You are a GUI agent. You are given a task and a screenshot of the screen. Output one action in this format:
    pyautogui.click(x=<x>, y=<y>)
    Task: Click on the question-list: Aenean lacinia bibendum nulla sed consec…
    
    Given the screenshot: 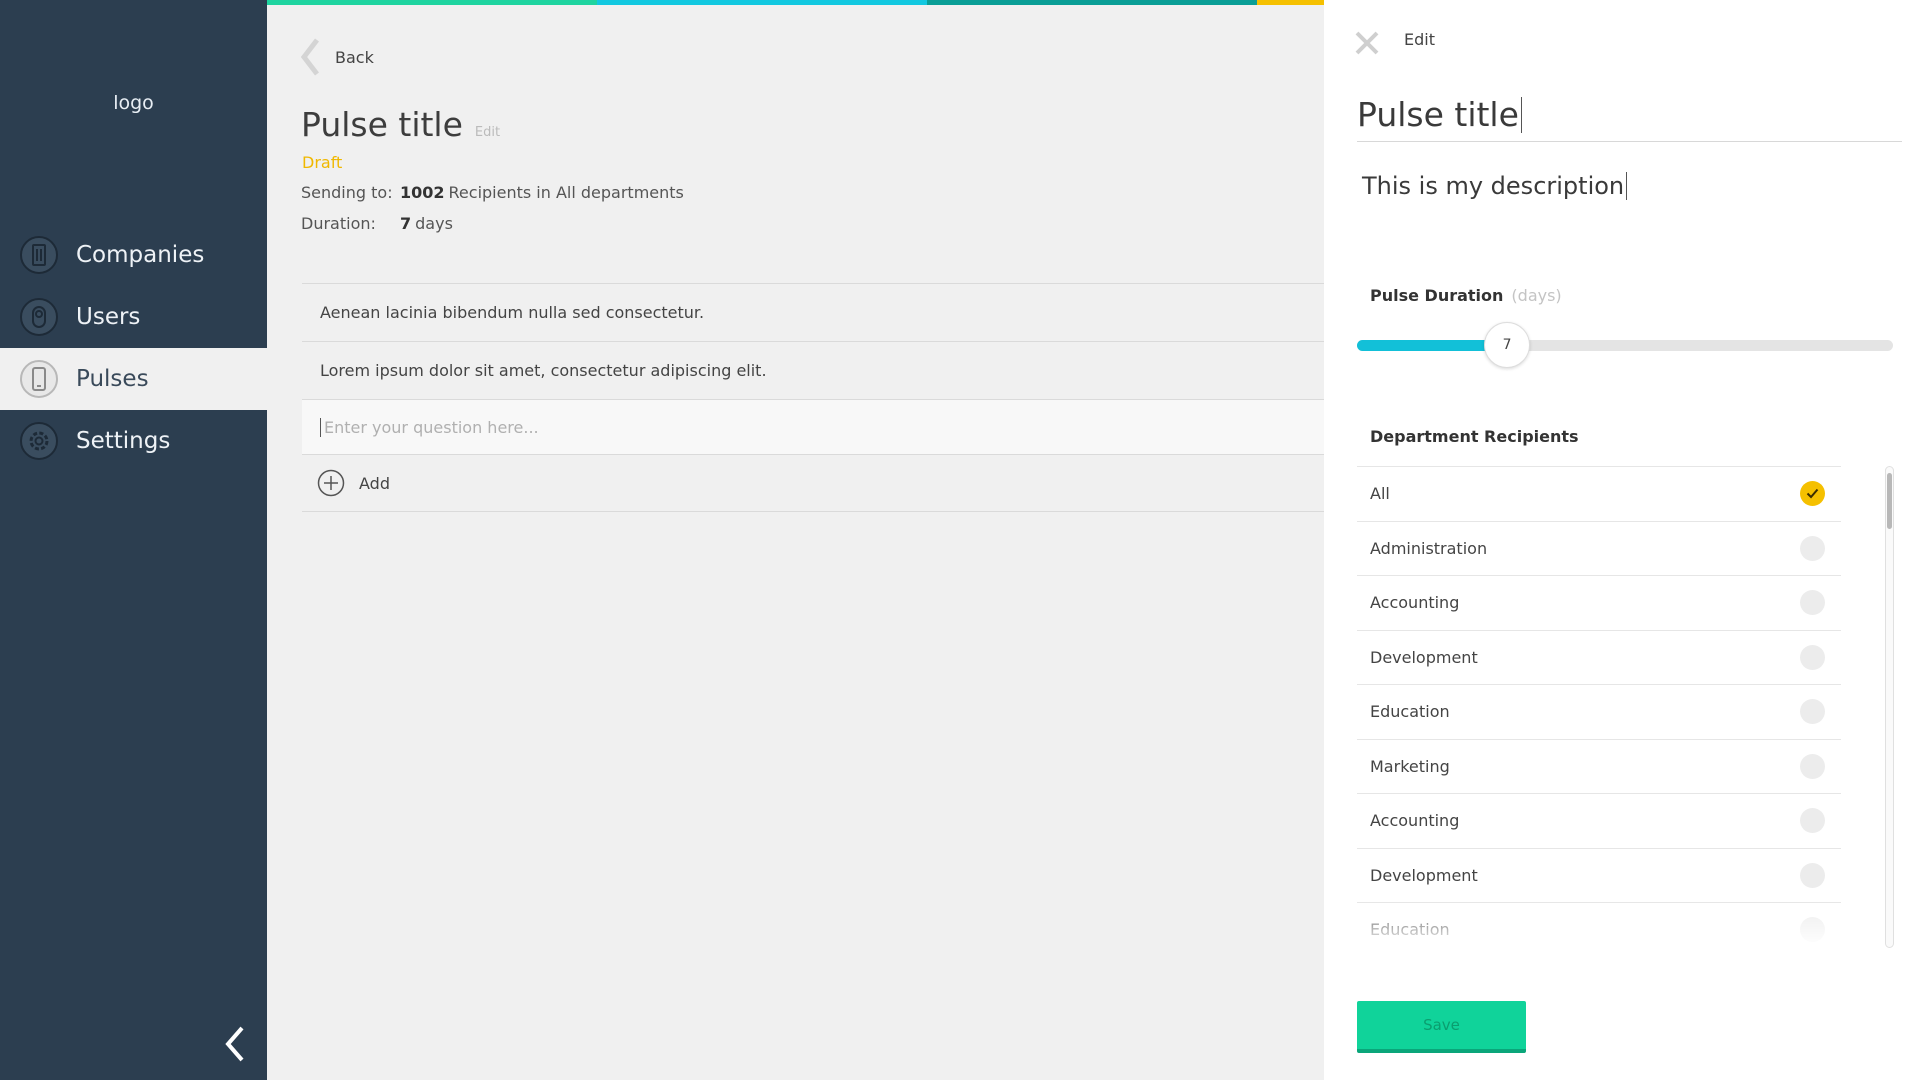 What is the action you would take?
    pyautogui.click(x=813, y=397)
    